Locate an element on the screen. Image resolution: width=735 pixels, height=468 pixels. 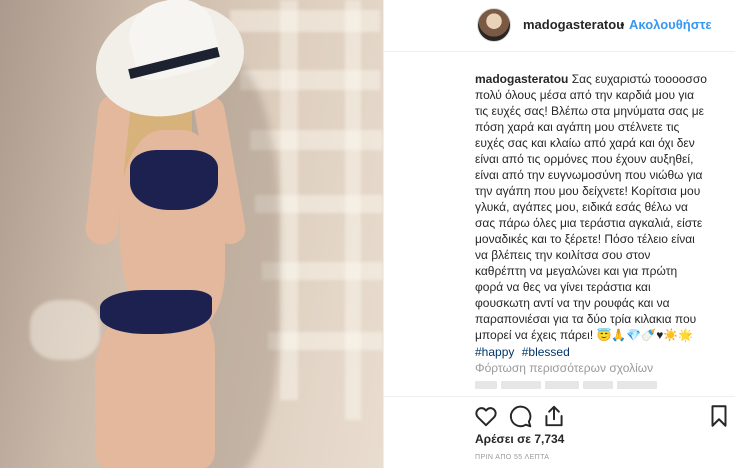
header-username: madogasteratou is located at coordinates (573, 24).